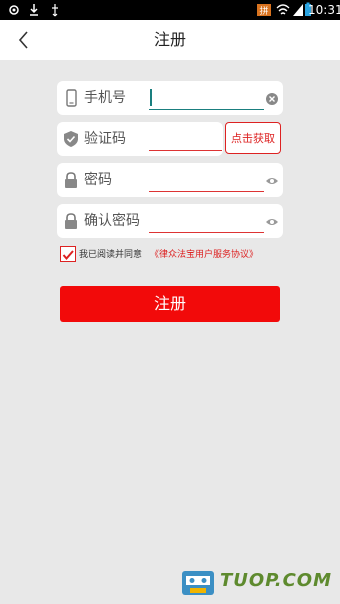  I want to click on password-input, so click(206, 180).